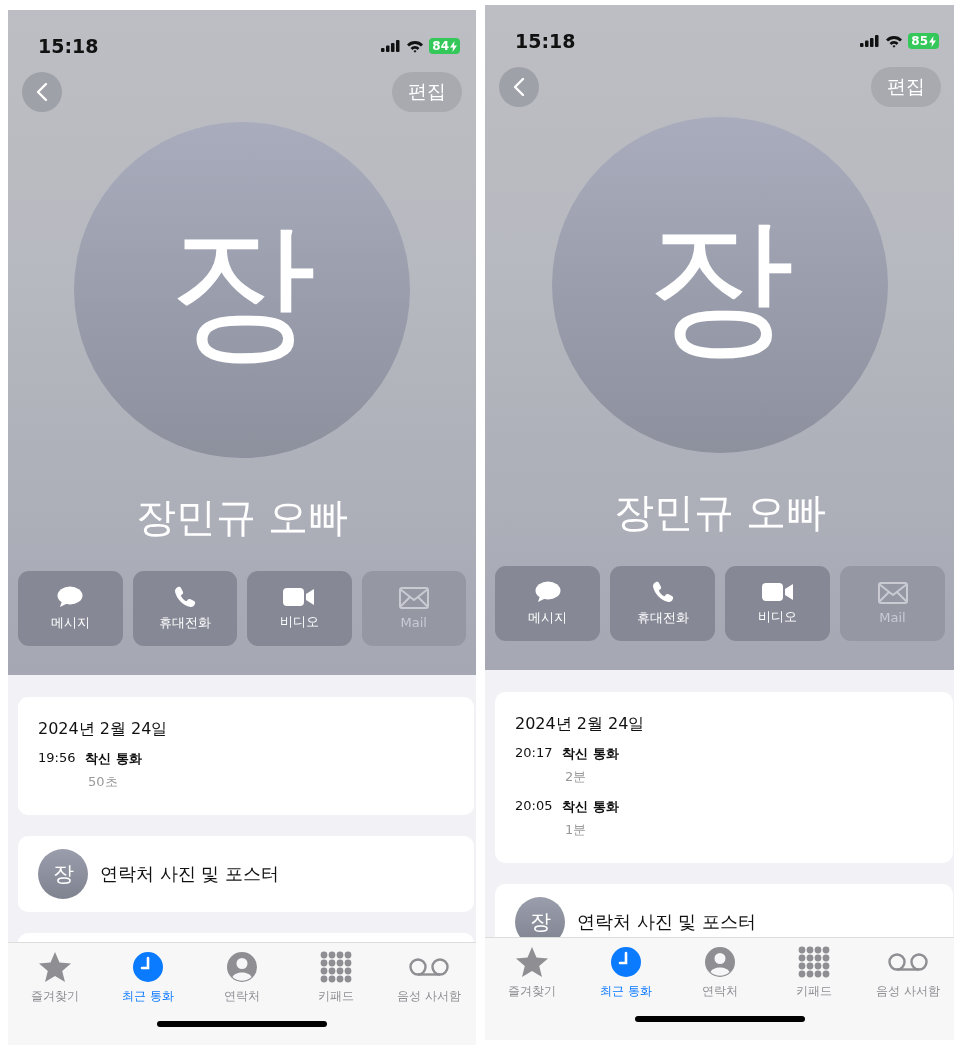  Describe the element at coordinates (103, 782) in the screenshot. I see `call-duration: 50초` at that location.